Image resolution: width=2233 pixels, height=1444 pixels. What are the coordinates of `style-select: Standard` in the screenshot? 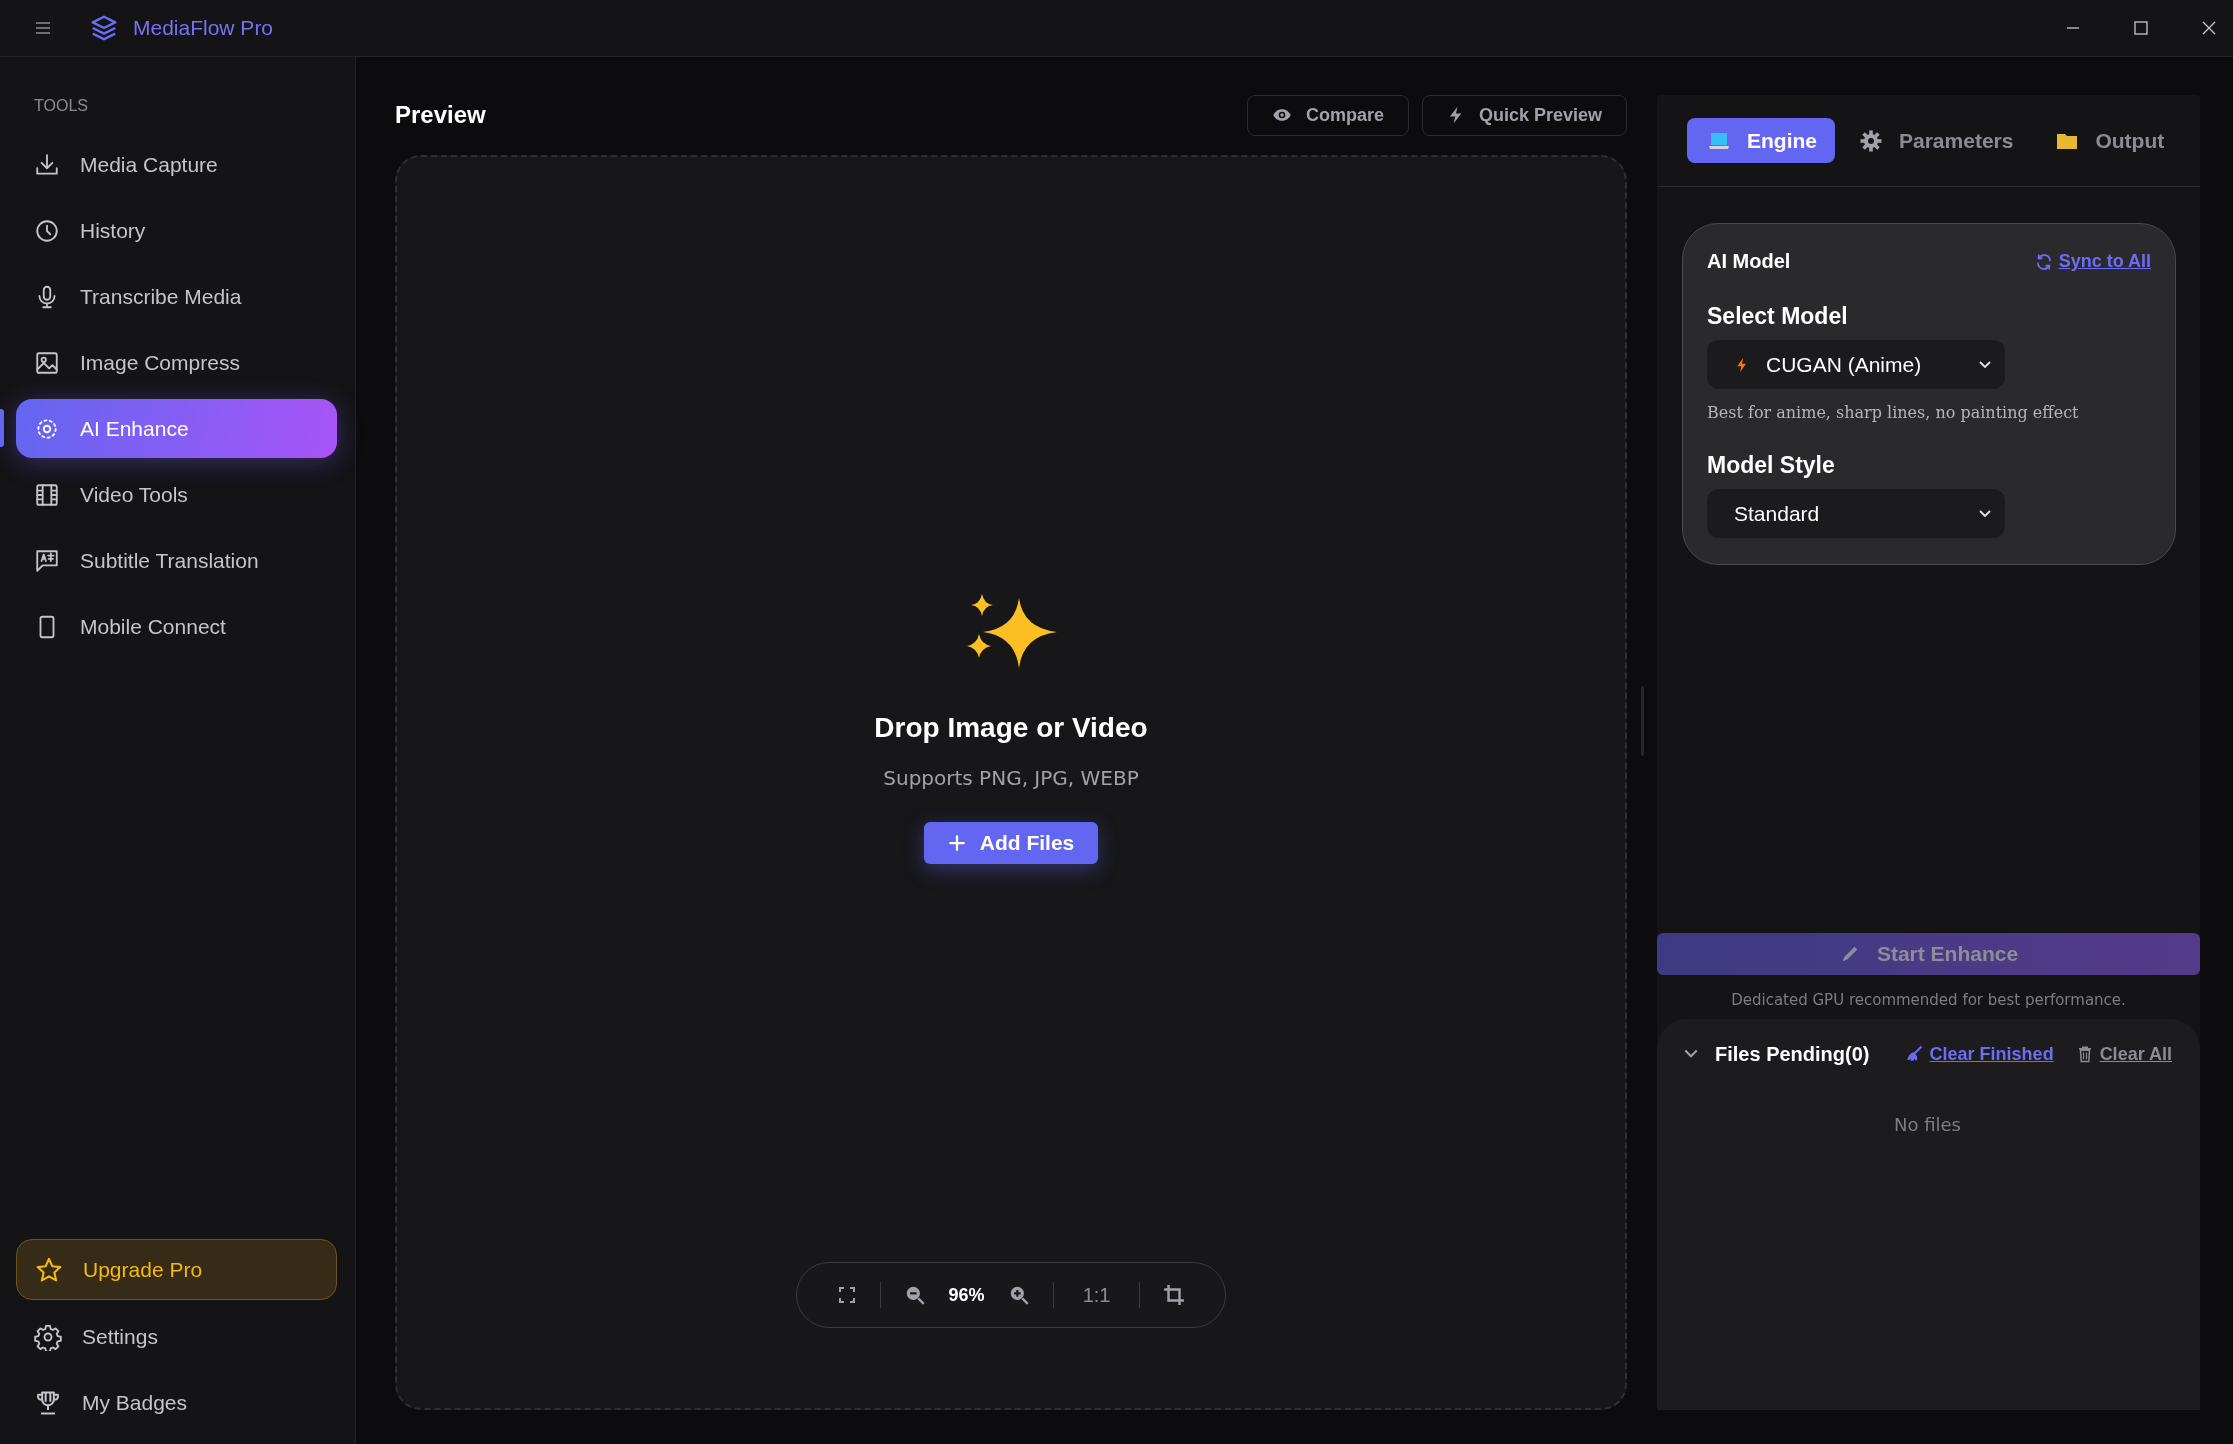 It's located at (1856, 513).